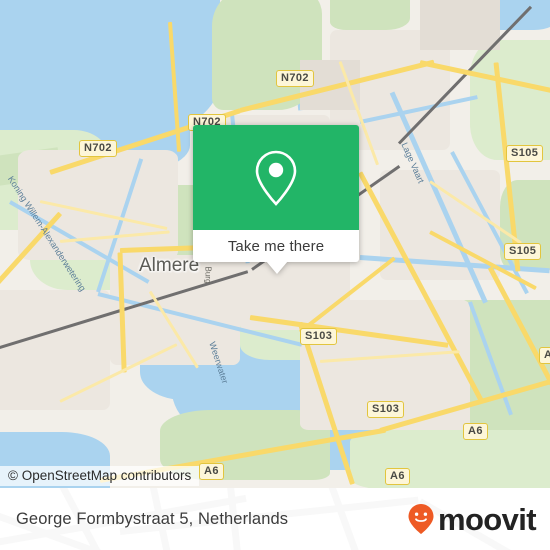 The width and height of the screenshot is (550, 550). I want to click on road-shield-s105-4: S105, so click(523, 251).